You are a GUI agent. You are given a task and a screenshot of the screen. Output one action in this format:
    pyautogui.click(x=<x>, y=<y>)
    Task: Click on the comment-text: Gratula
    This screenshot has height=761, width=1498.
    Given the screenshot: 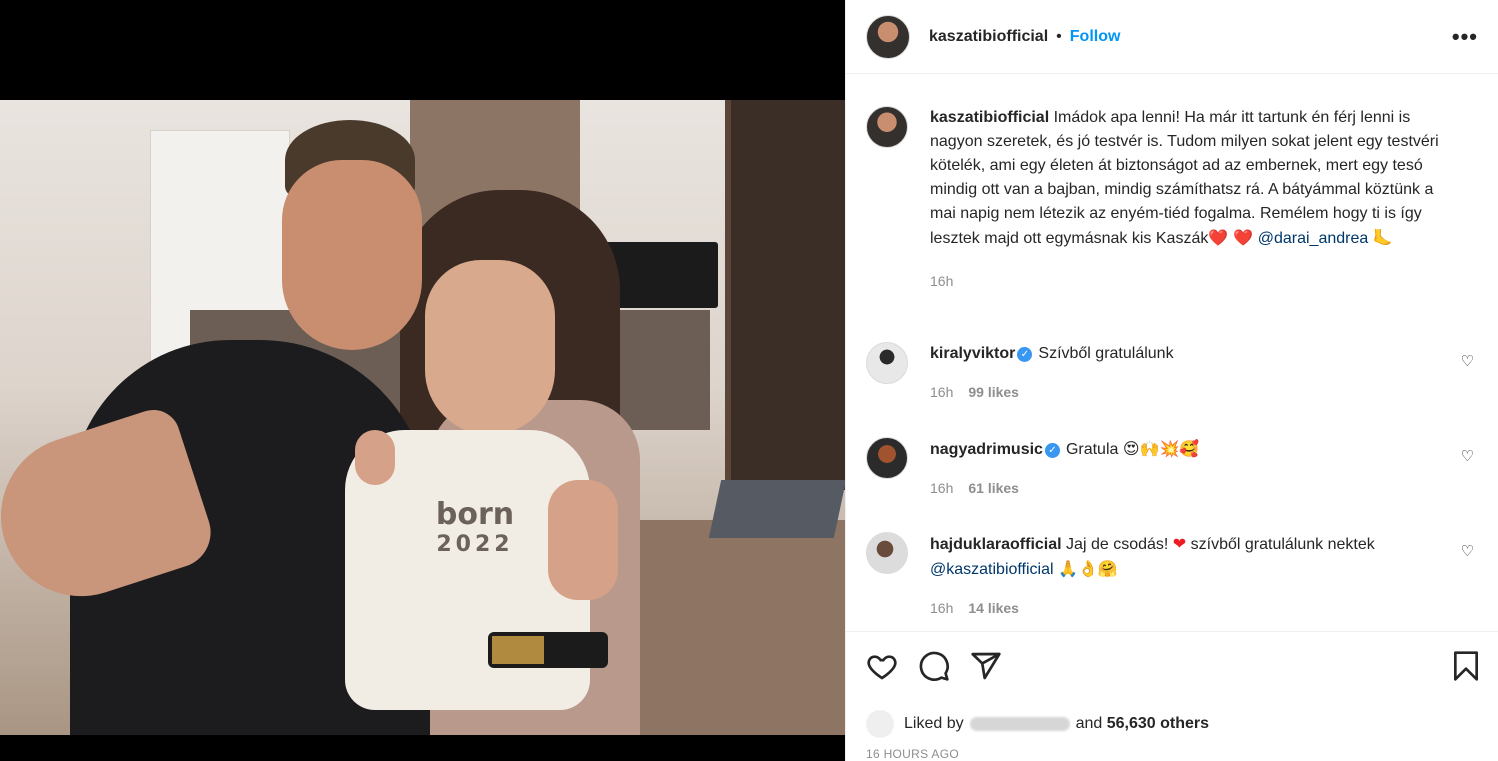 What is the action you would take?
    pyautogui.click(x=1092, y=449)
    